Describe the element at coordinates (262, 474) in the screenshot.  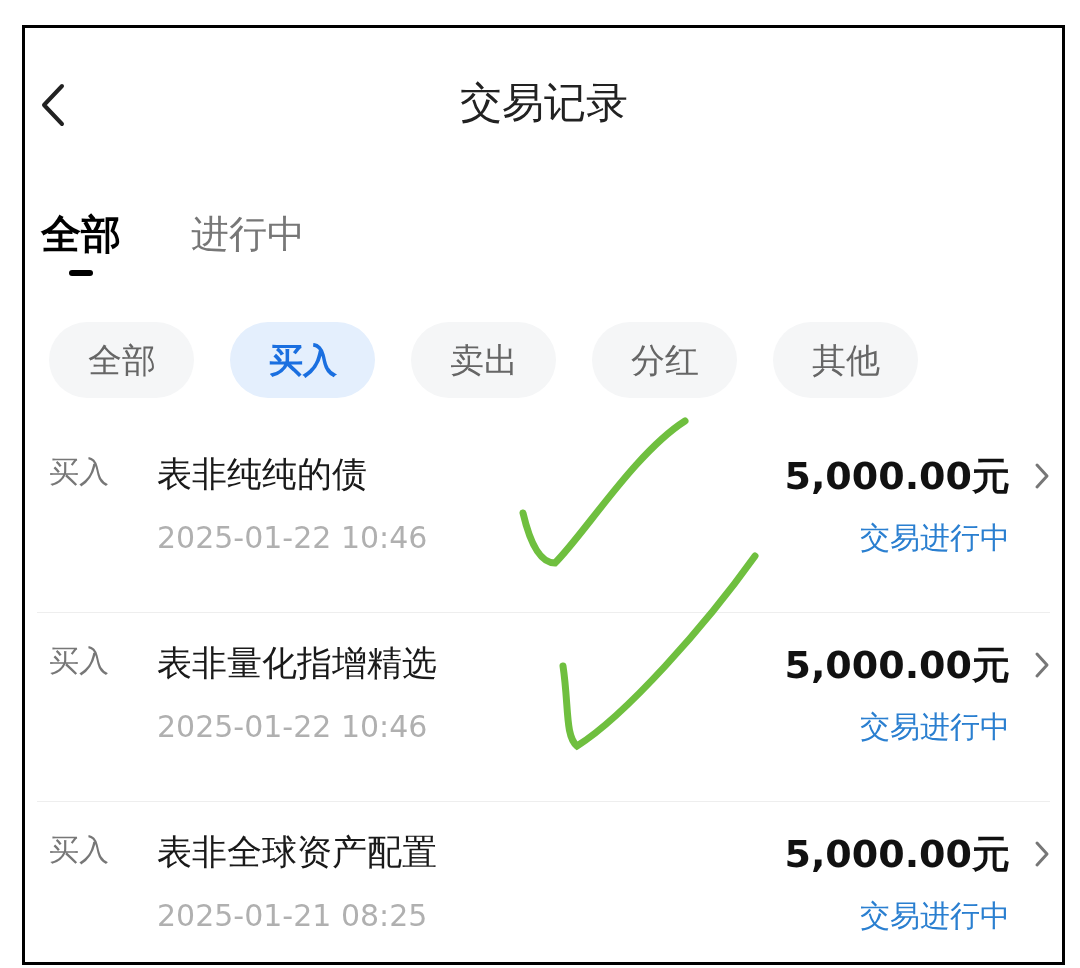
I see `fund-name: 表非纯纯的债` at that location.